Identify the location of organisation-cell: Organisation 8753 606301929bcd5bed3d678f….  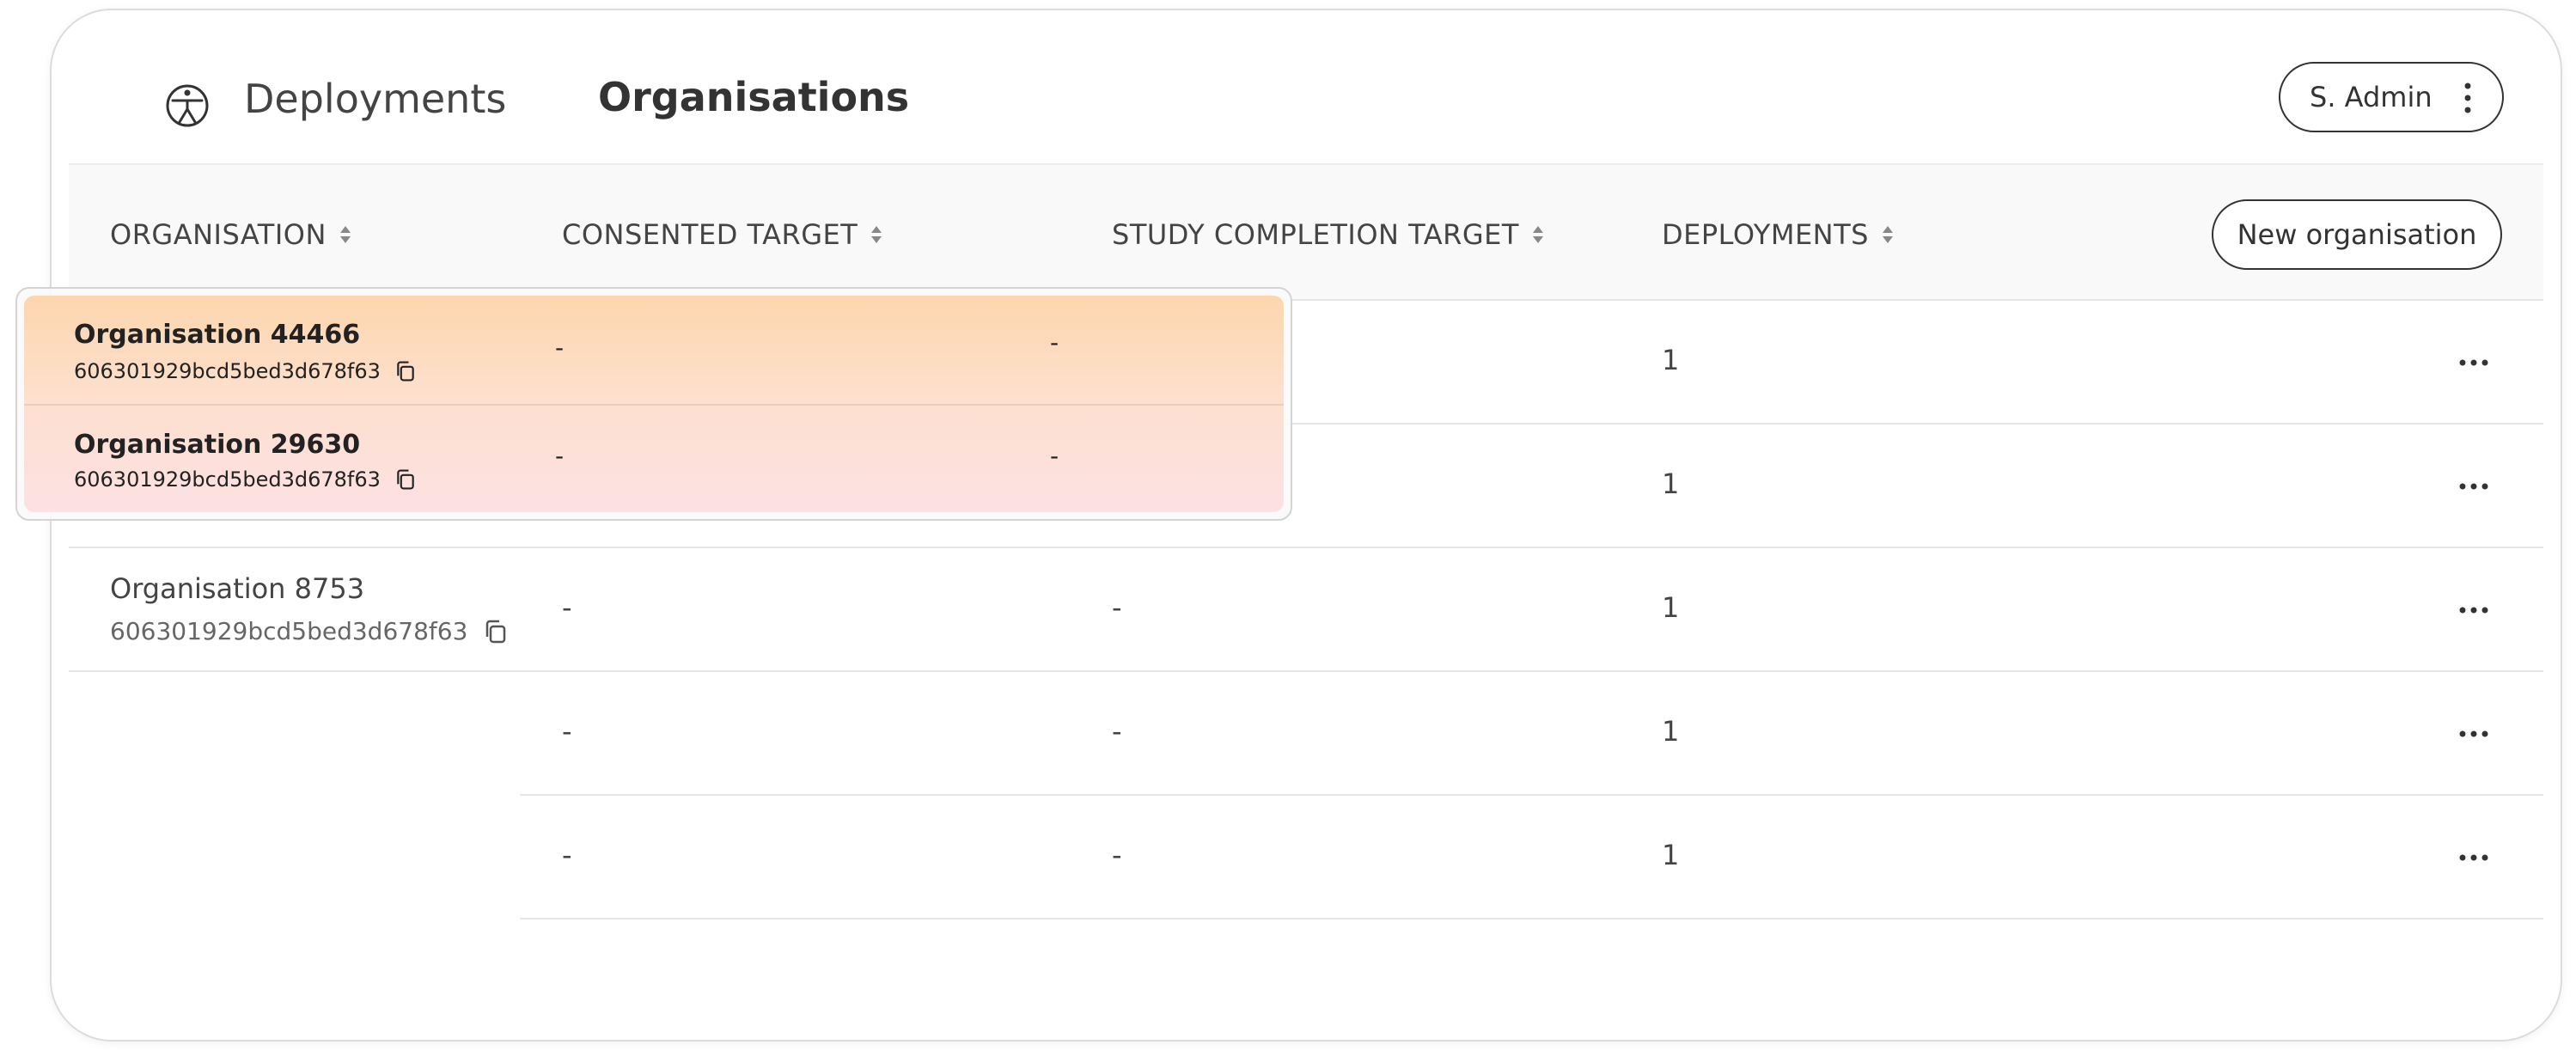
(309, 608).